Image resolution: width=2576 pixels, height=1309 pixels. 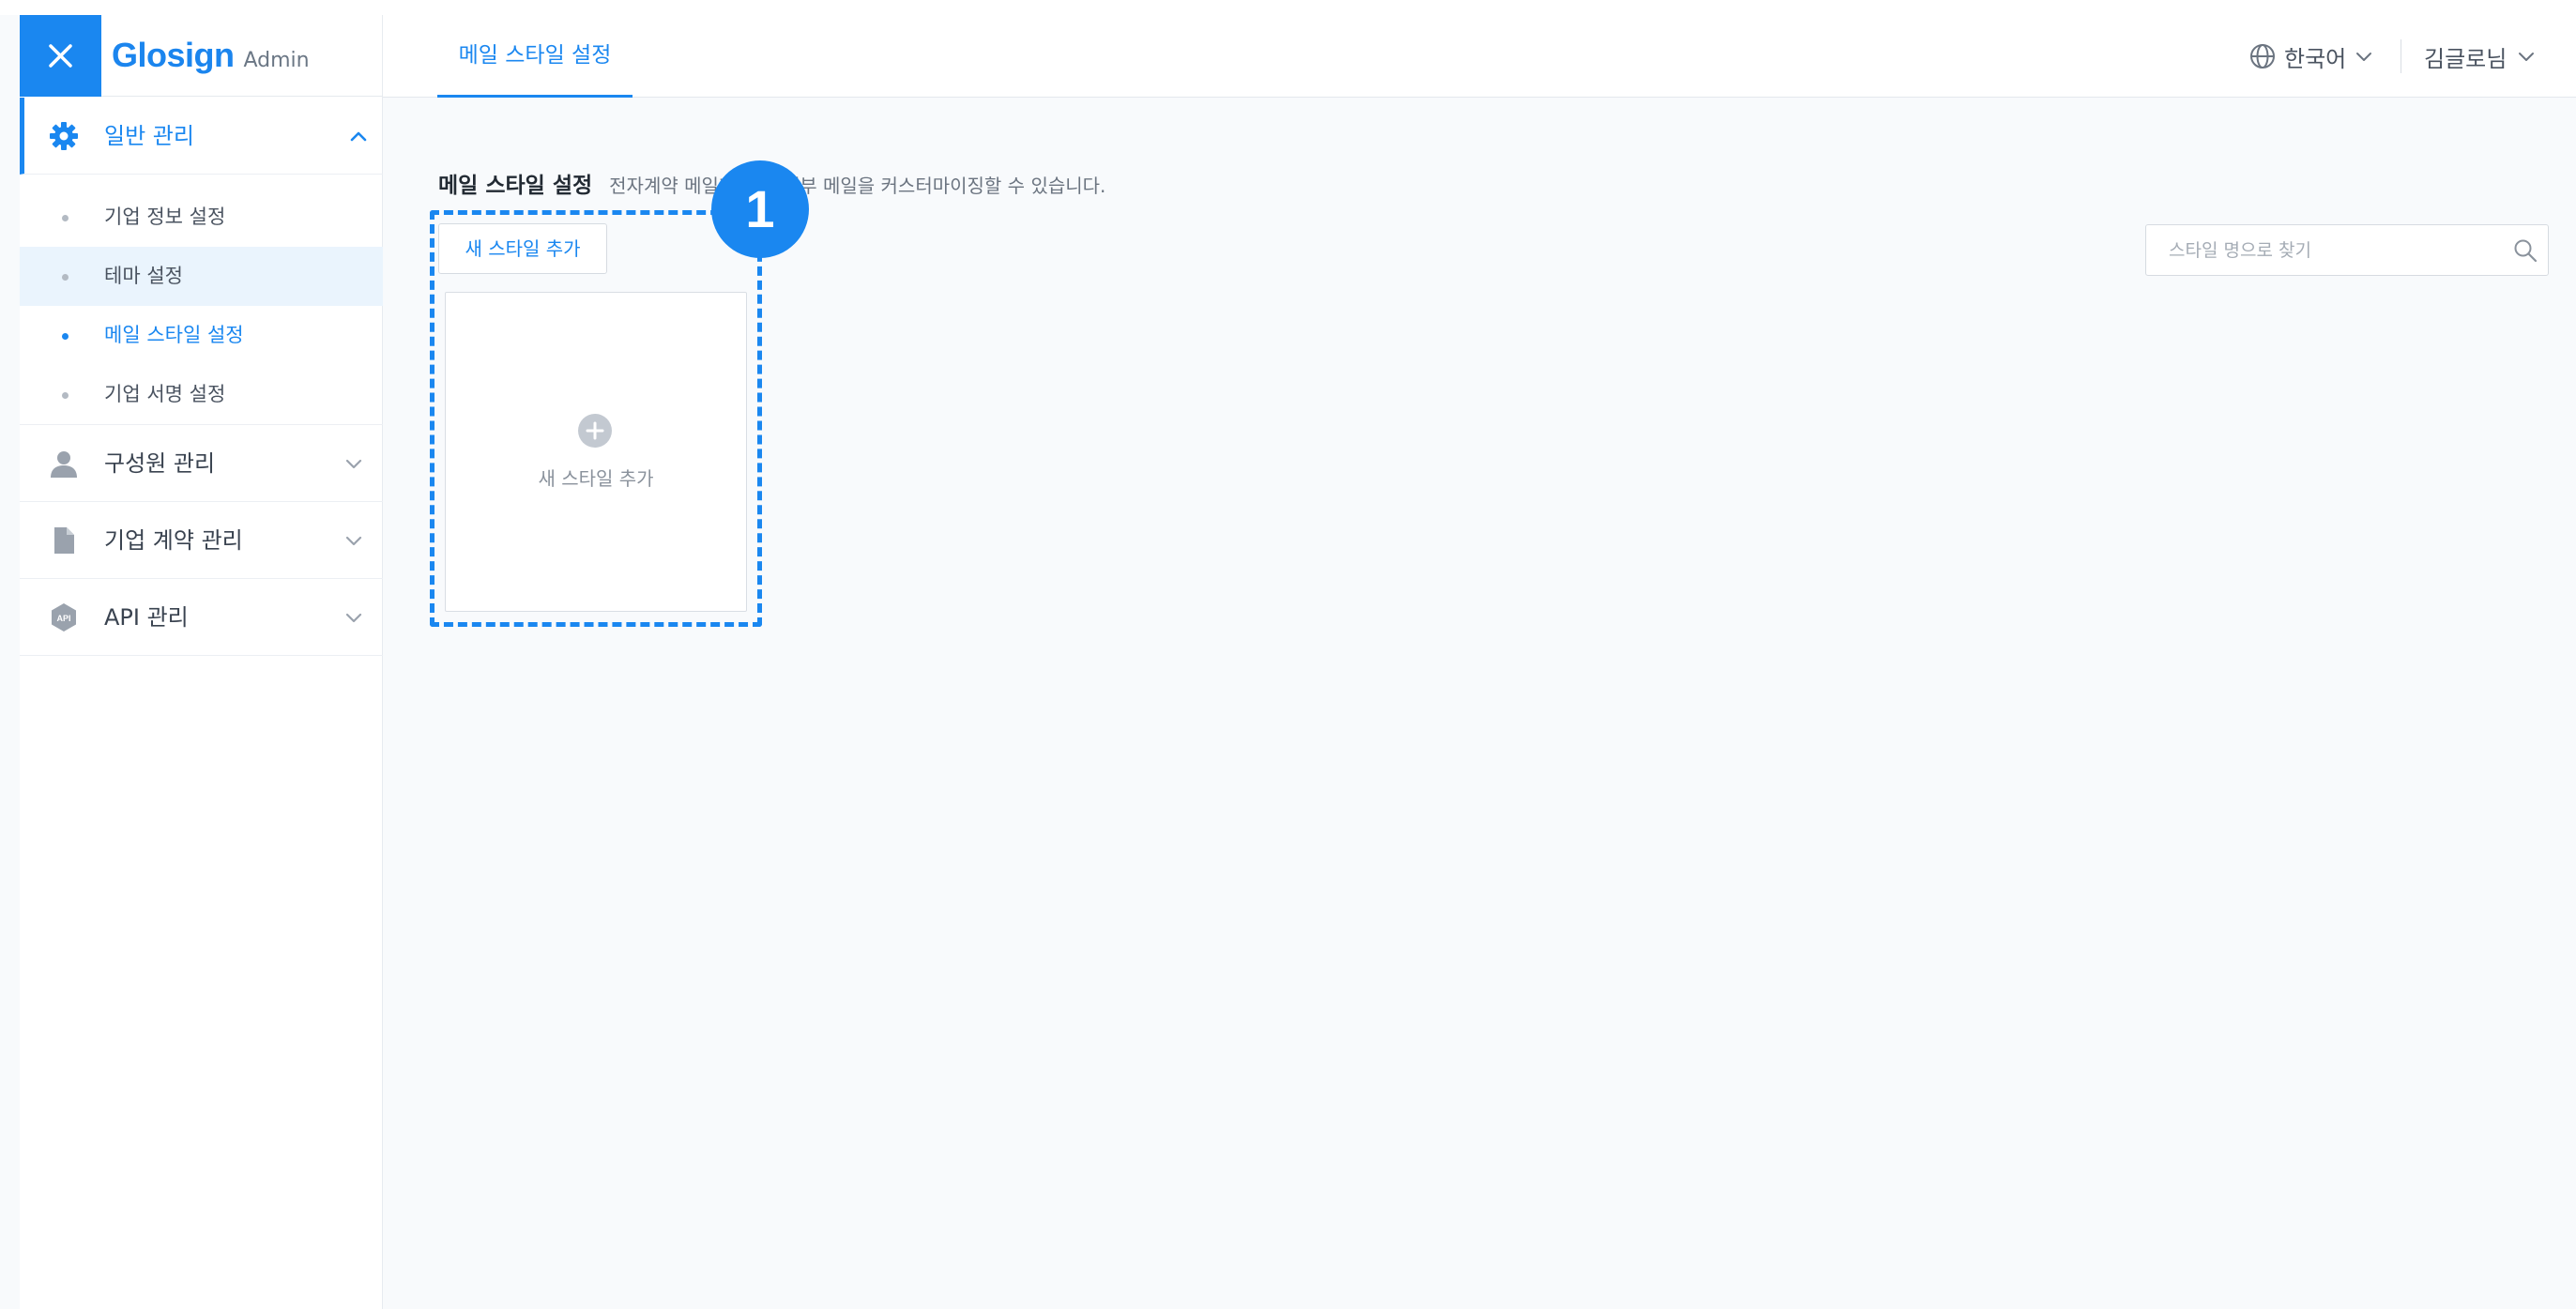 I want to click on sidebar-item-mail-style: 메일 스타일 설정, so click(x=201, y=335).